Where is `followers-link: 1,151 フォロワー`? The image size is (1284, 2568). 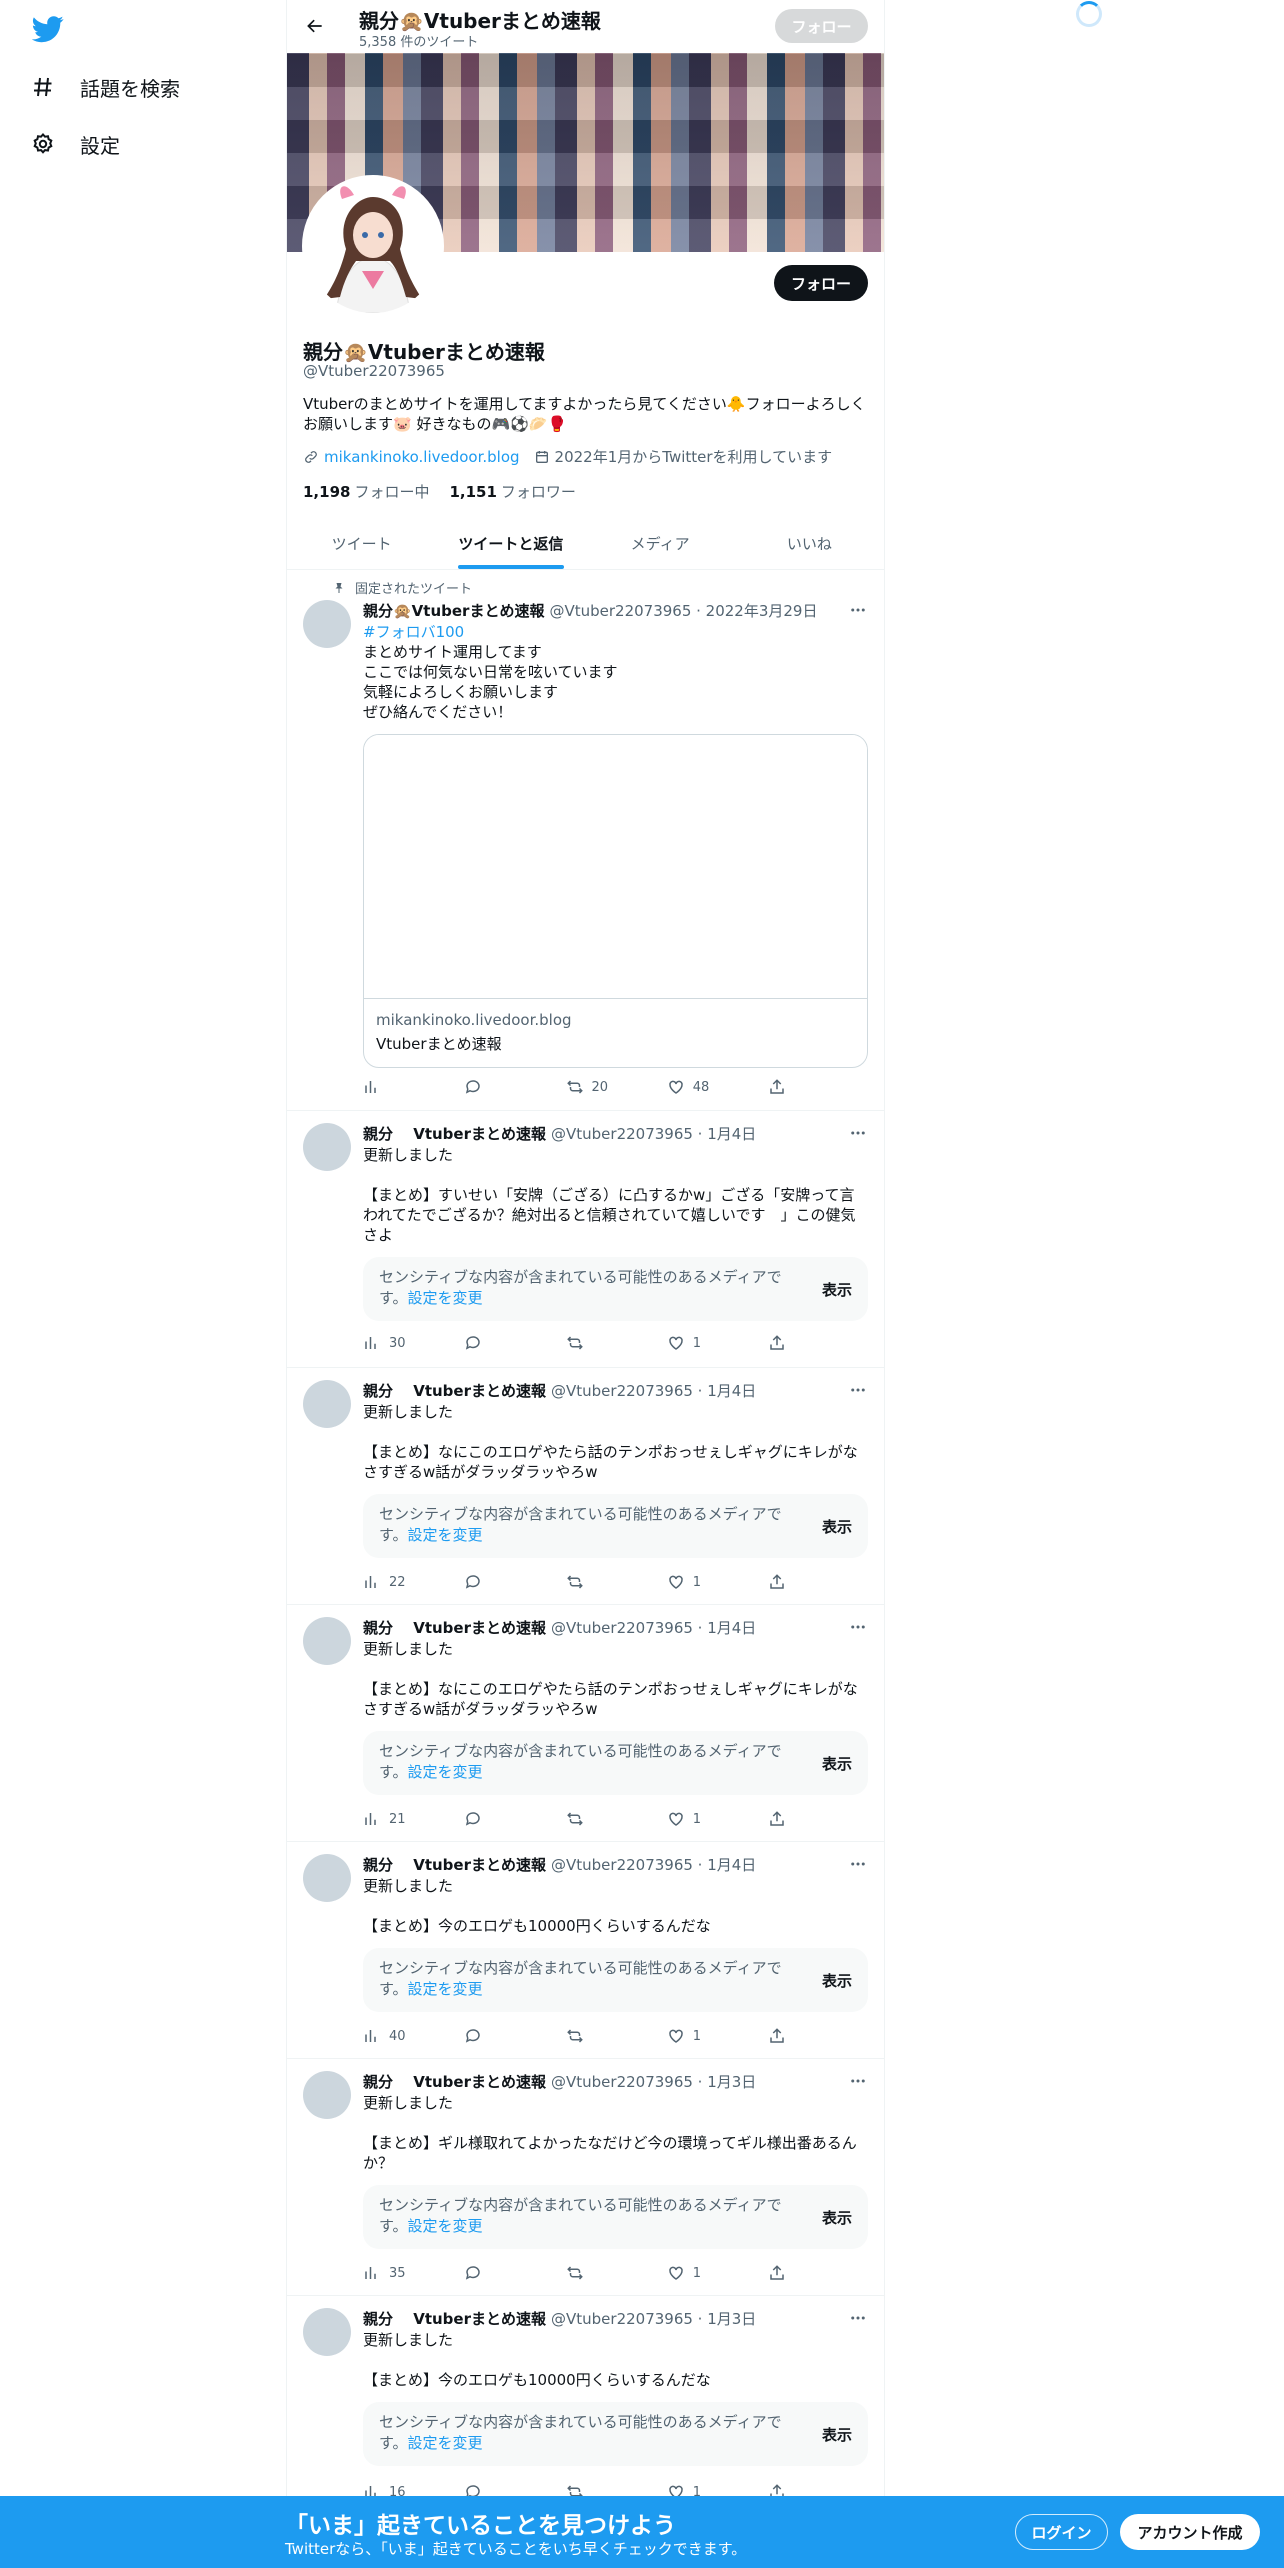
followers-link: 1,151 フォロワー is located at coordinates (512, 491).